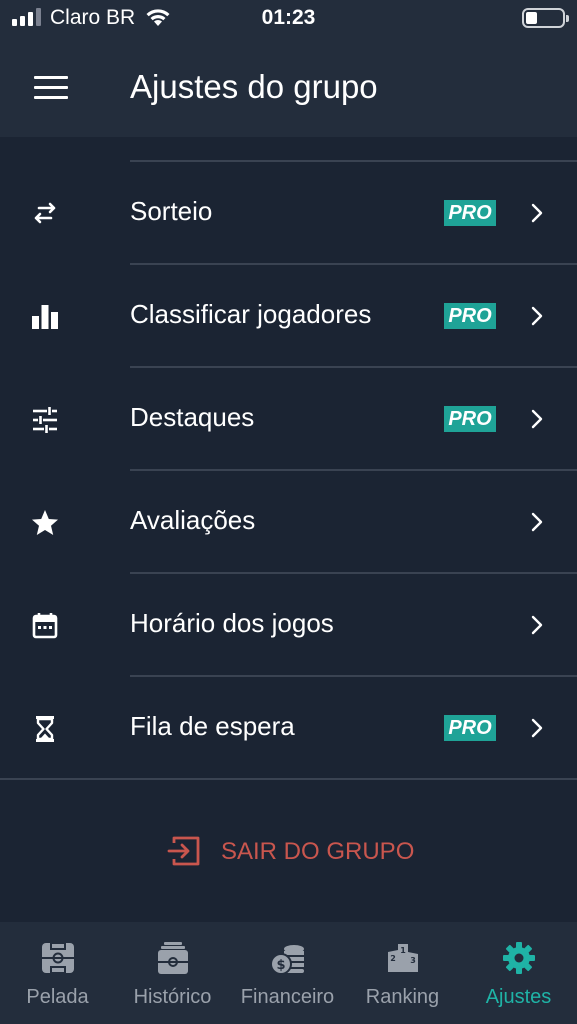 The height and width of the screenshot is (1024, 577). What do you see at coordinates (288, 213) in the screenshot?
I see `settings-item-sorteio: Sorteio PRO` at bounding box center [288, 213].